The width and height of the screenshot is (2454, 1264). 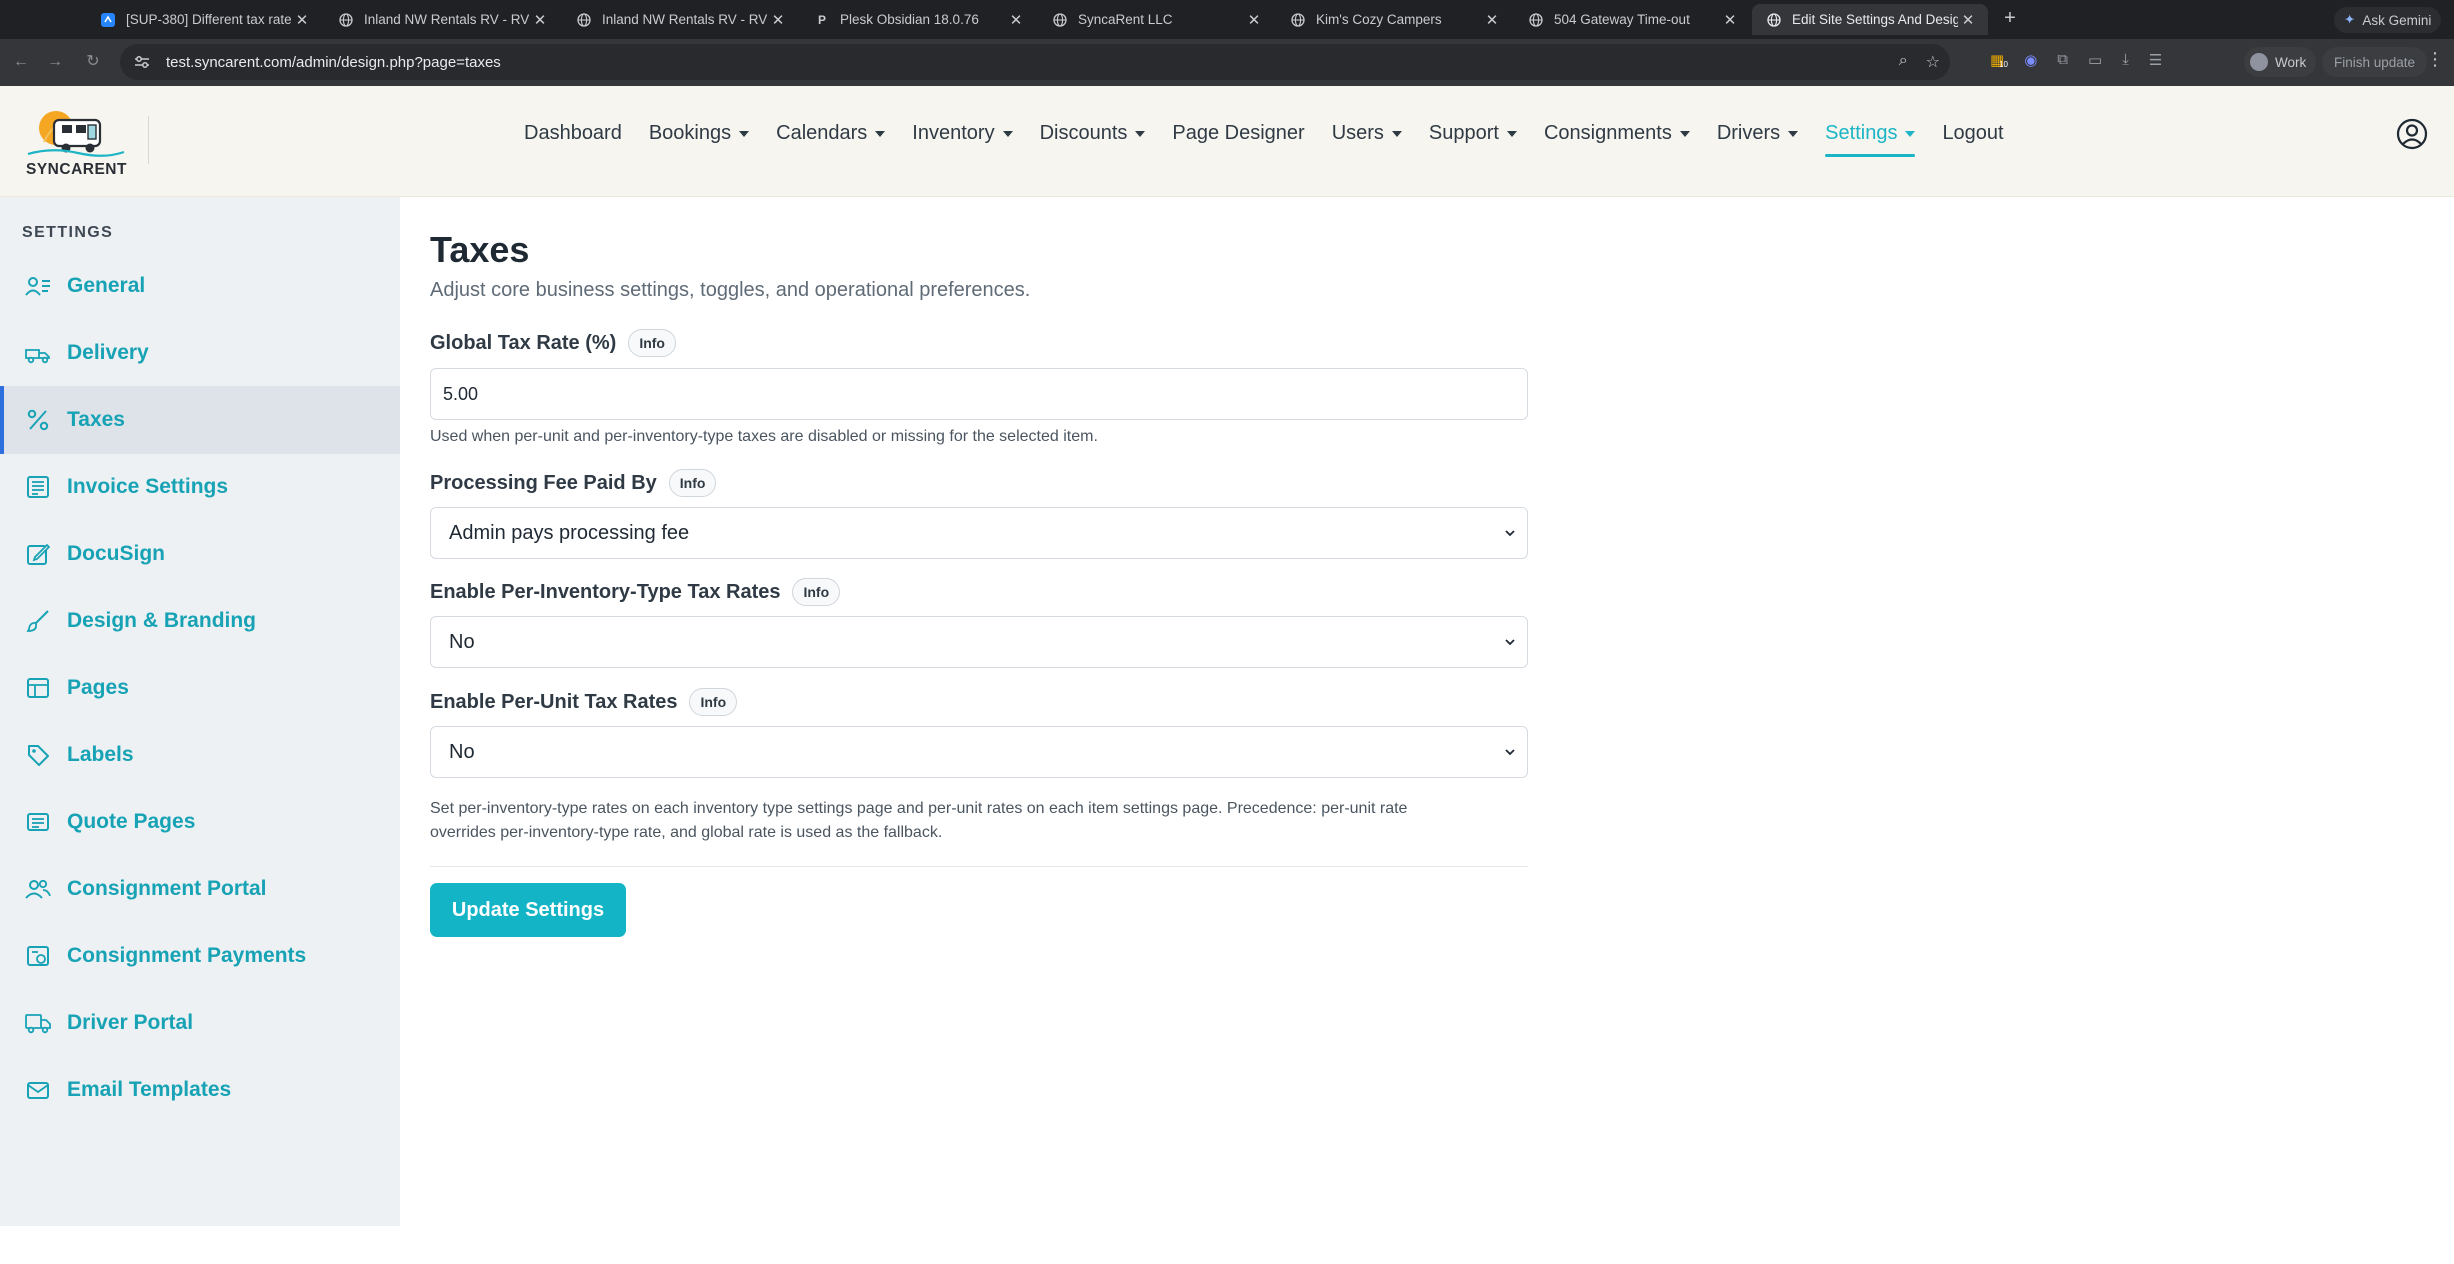 I want to click on avatar, so click(x=2259, y=62).